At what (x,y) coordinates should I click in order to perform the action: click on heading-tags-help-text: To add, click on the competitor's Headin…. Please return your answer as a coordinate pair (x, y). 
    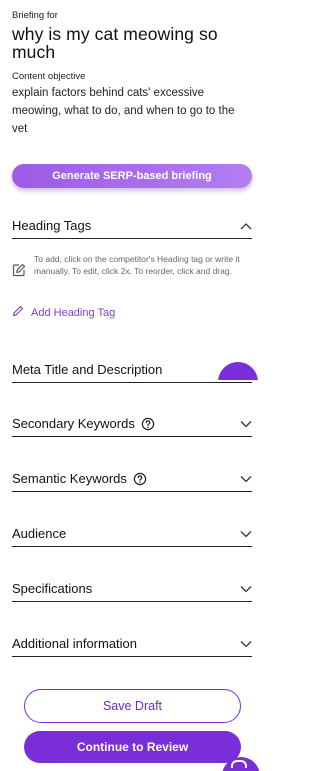
    Looking at the image, I should click on (137, 265).